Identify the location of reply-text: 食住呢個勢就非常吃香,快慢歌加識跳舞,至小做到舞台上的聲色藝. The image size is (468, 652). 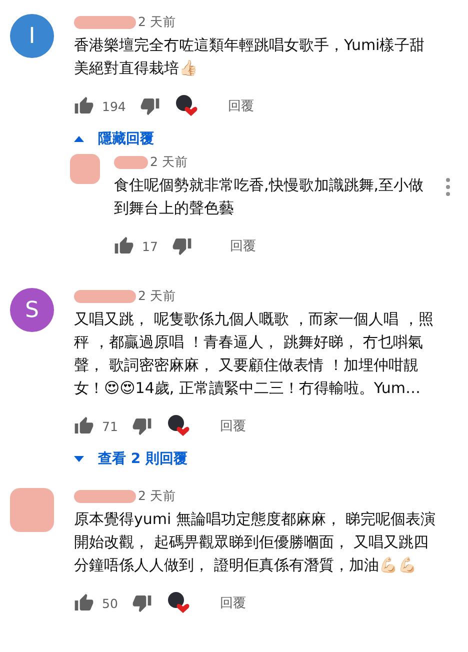
(269, 197).